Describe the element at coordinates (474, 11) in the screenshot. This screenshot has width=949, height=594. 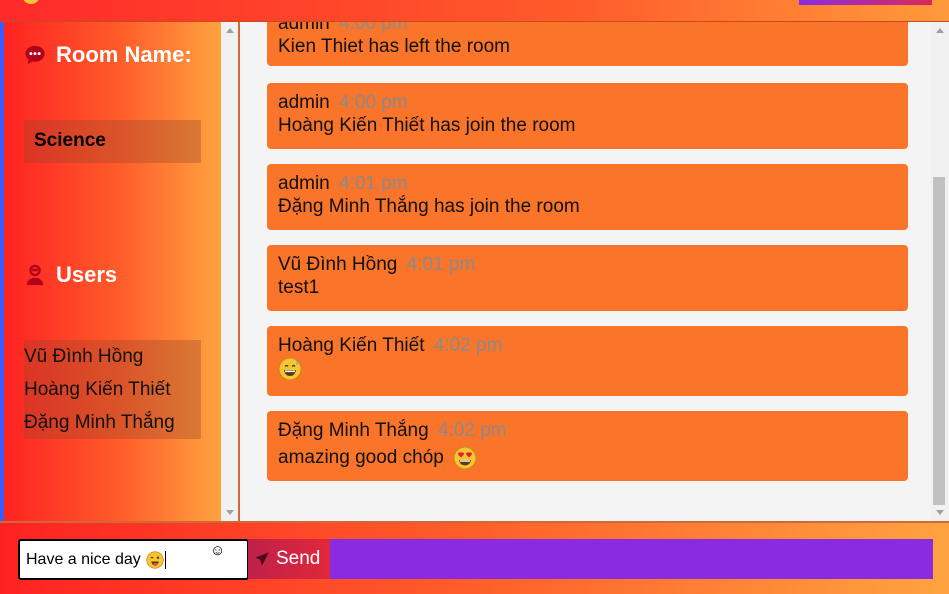
I see `top-bar` at that location.